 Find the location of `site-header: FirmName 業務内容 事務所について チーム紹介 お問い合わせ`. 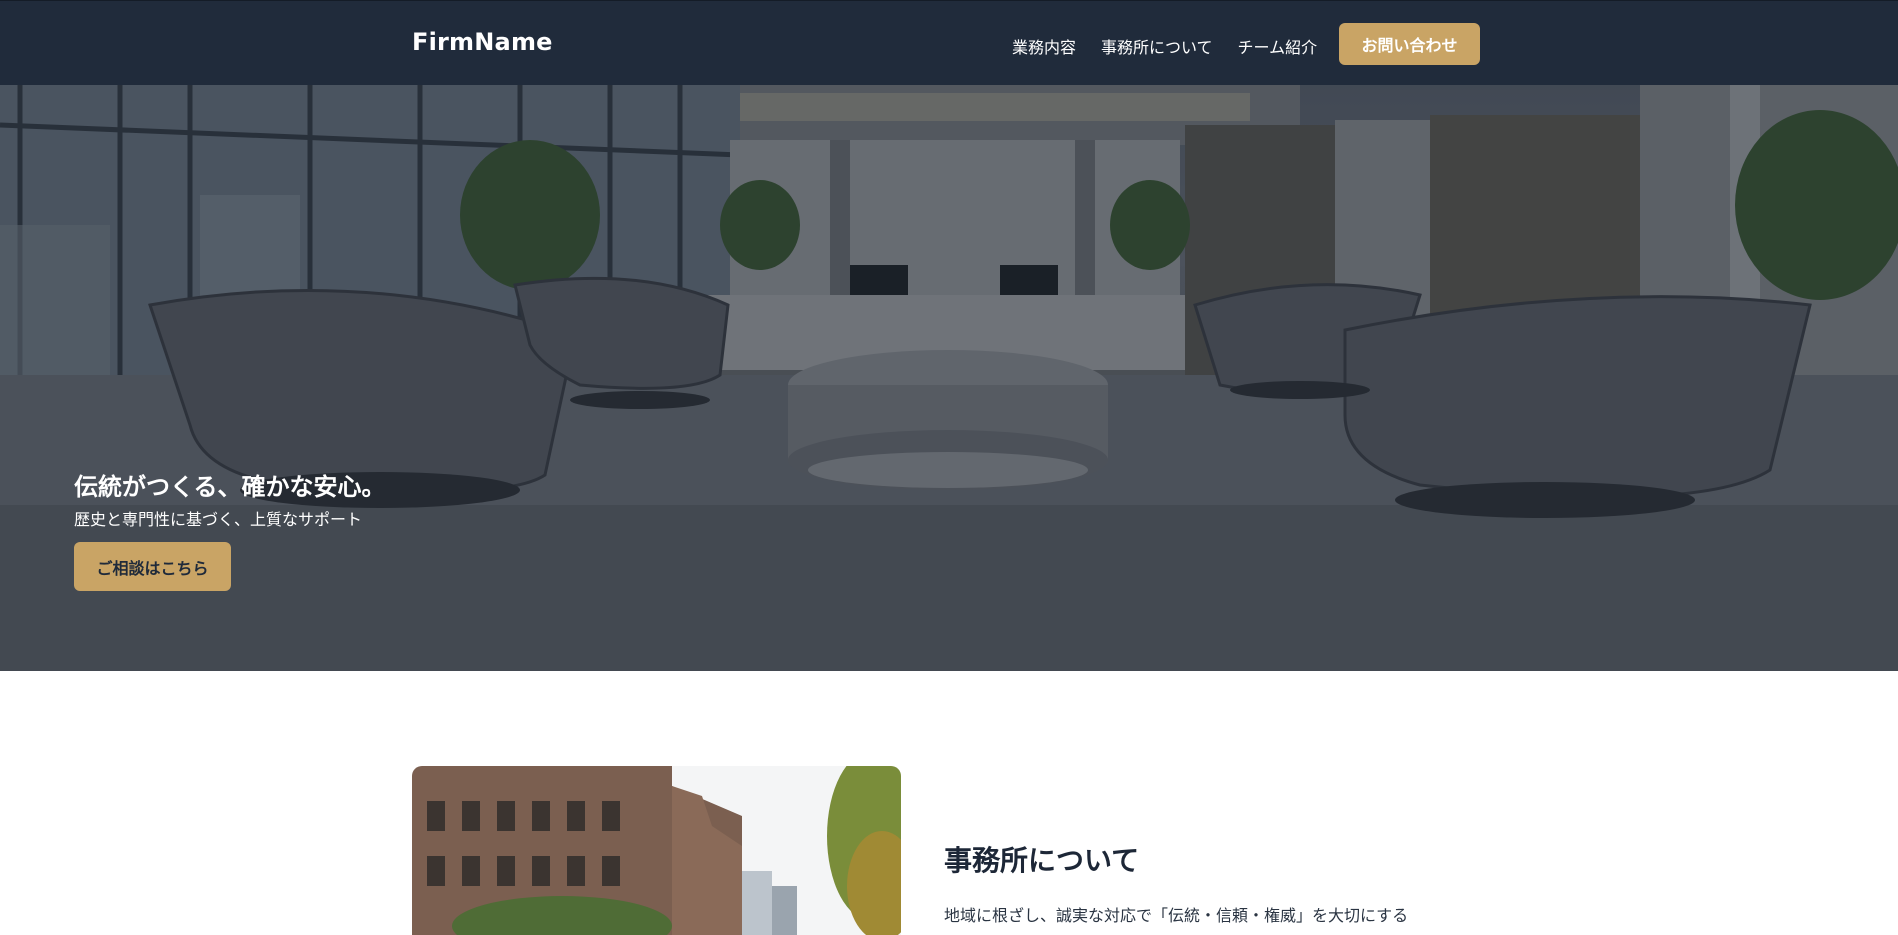

site-header: FirmName 業務内容 事務所について チーム紹介 お問い合わせ is located at coordinates (949, 42).